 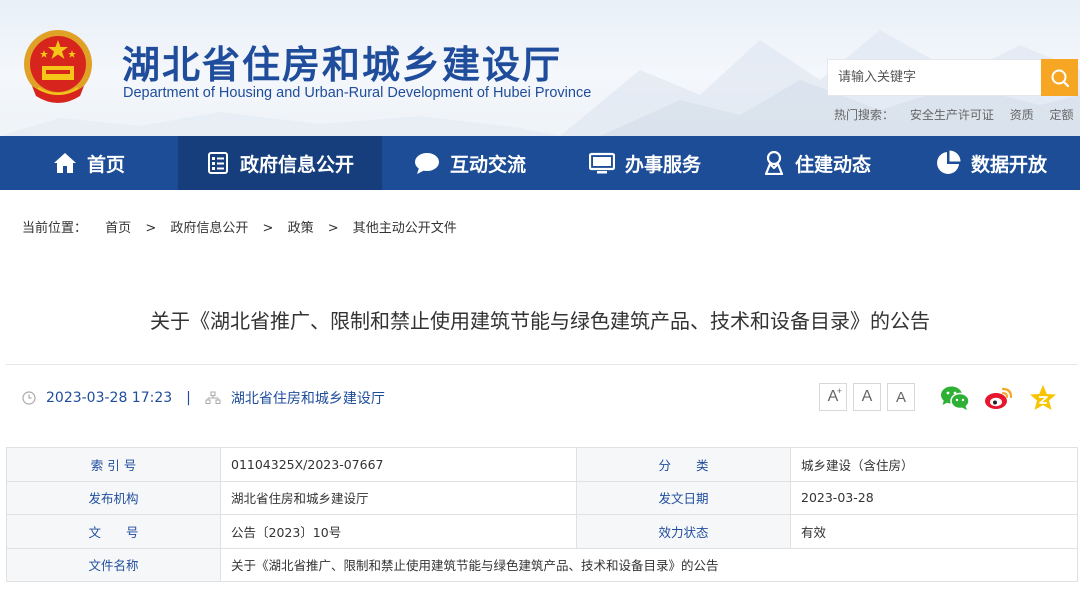 I want to click on monitor-icon, so click(x=602, y=163).